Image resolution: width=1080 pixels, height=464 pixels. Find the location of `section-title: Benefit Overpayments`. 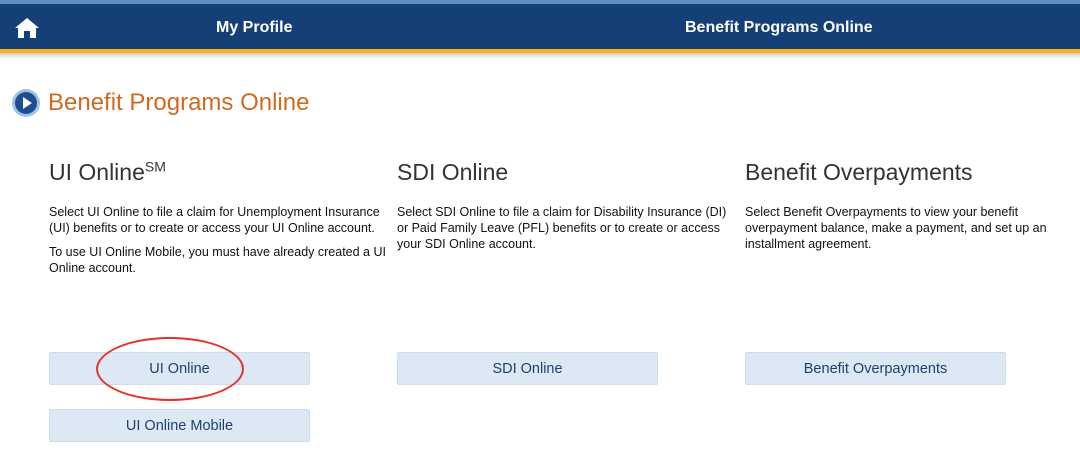

section-title: Benefit Overpayments is located at coordinates (859, 172).